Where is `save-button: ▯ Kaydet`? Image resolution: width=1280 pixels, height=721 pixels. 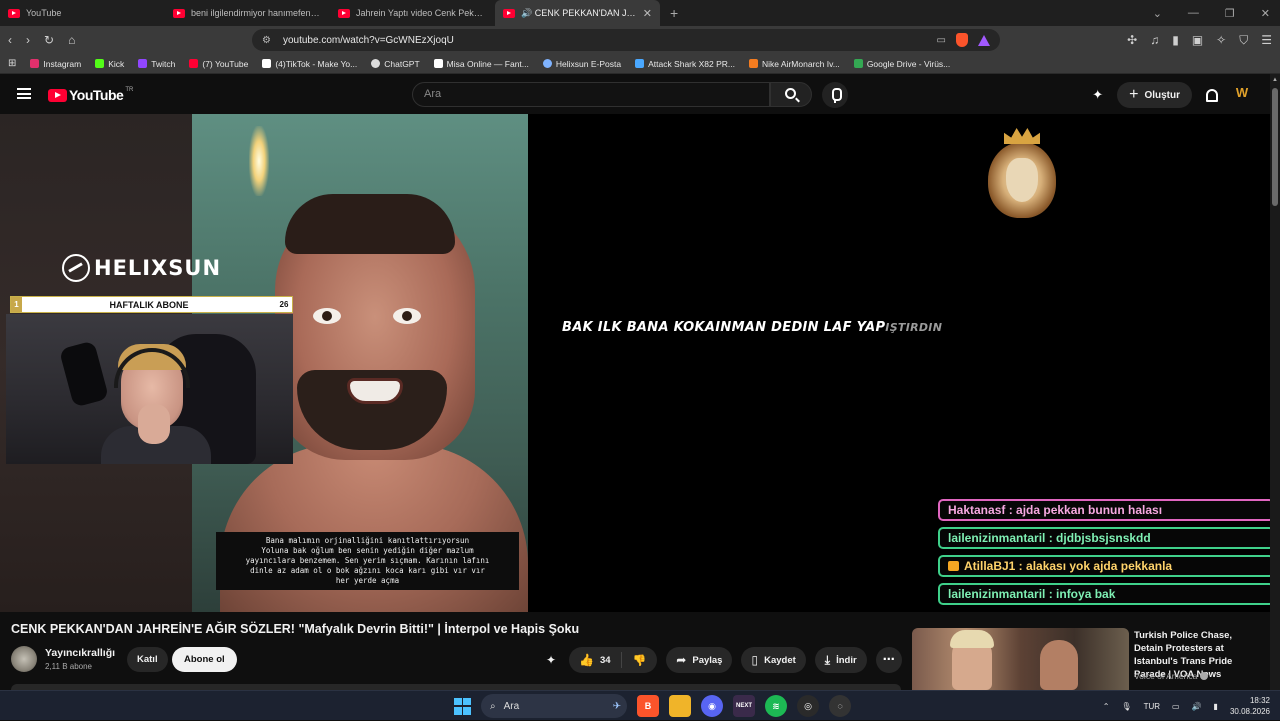 save-button: ▯ Kaydet is located at coordinates (773, 660).